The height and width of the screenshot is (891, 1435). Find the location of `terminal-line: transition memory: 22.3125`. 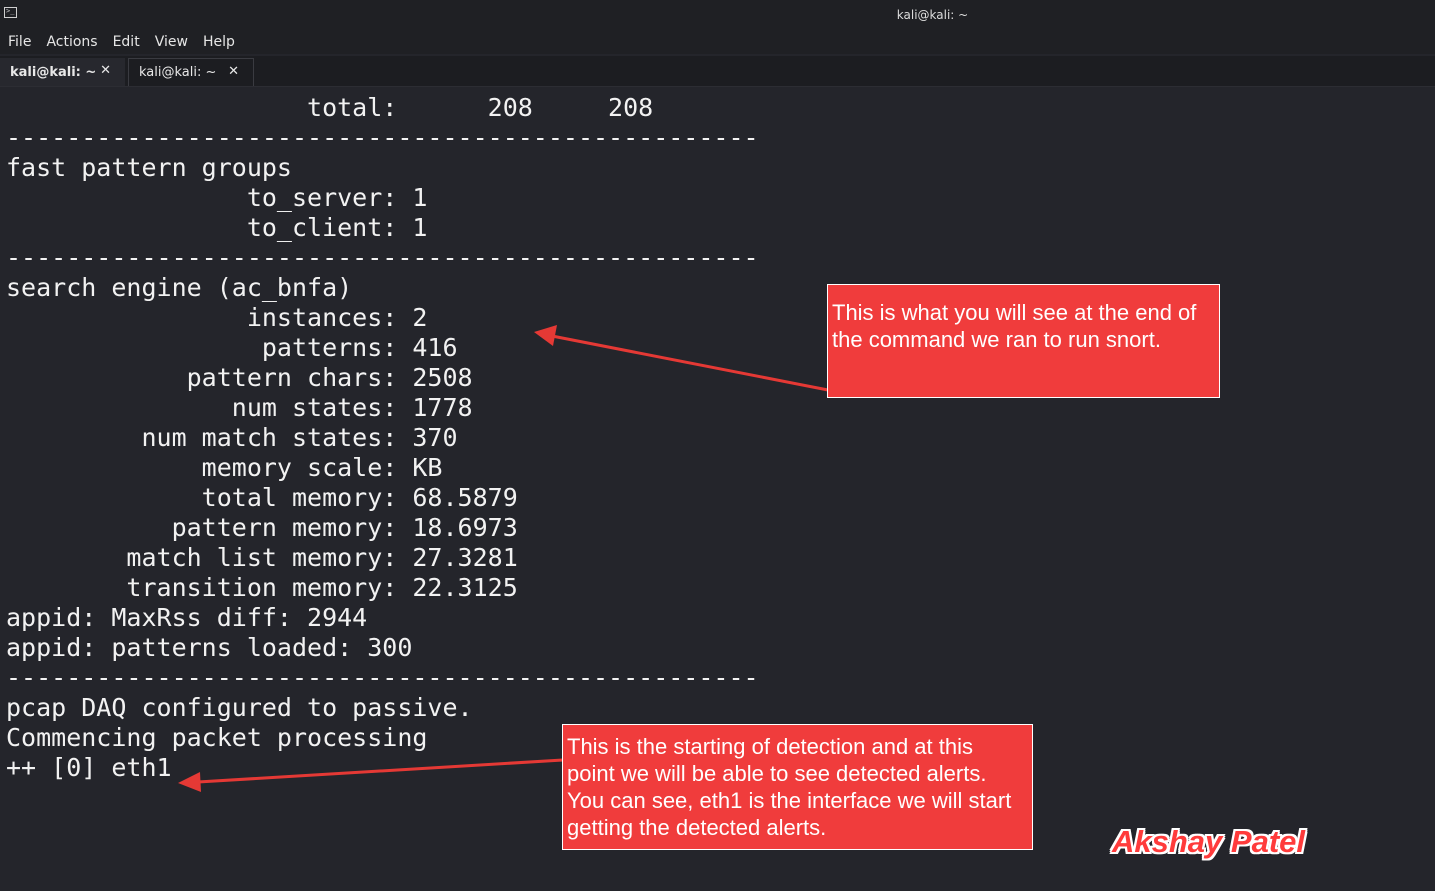

terminal-line: transition memory: 22.3125 is located at coordinates (262, 587).